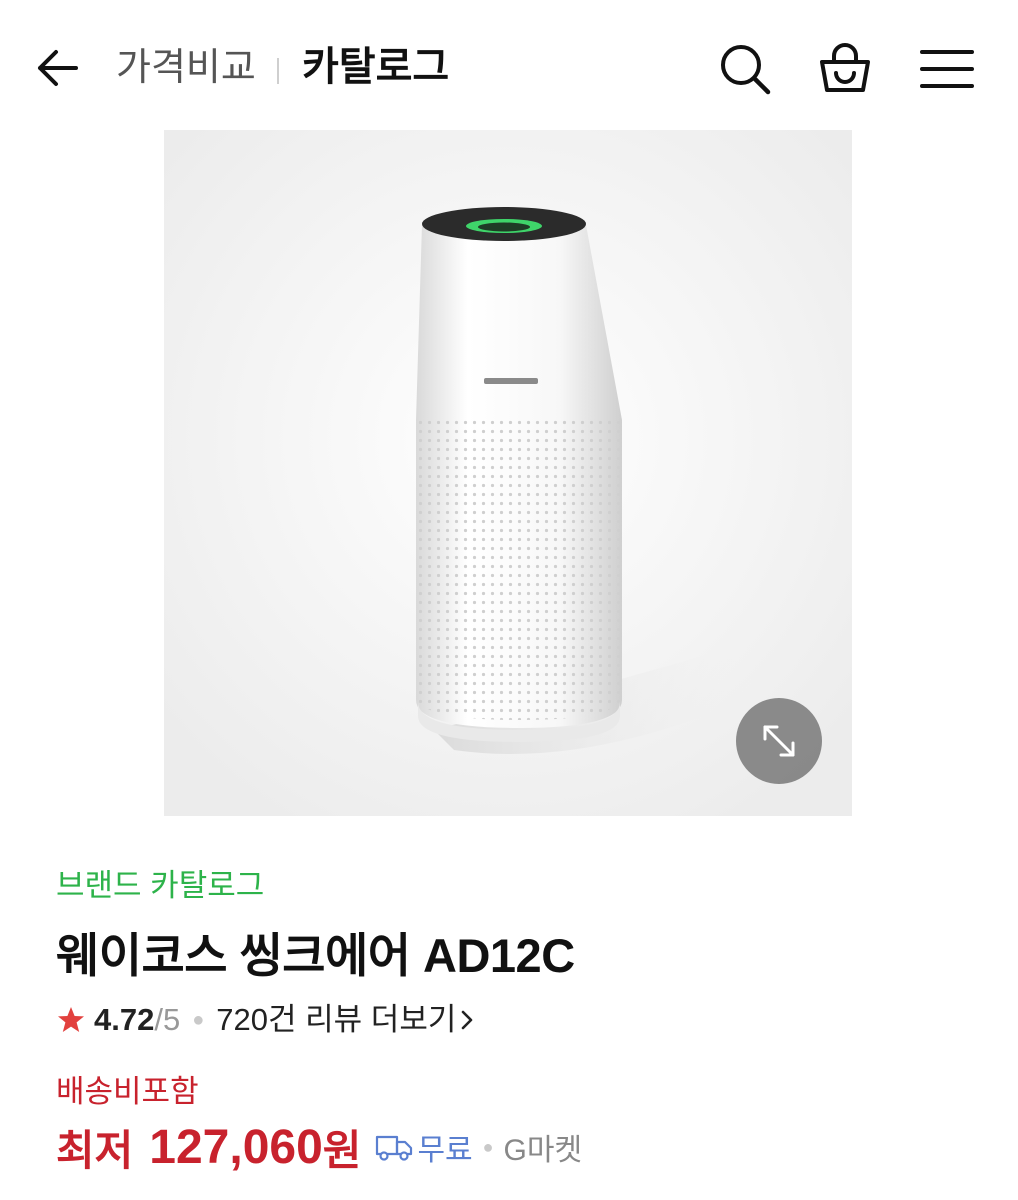 The image size is (1018, 1200). I want to click on back-button, so click(58, 68).